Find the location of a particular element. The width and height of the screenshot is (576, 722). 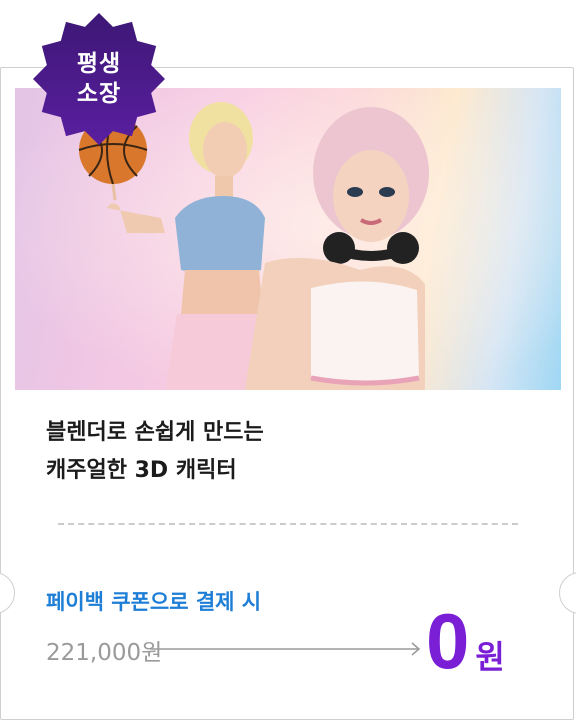

ticket-notch-right is located at coordinates (567, 593).